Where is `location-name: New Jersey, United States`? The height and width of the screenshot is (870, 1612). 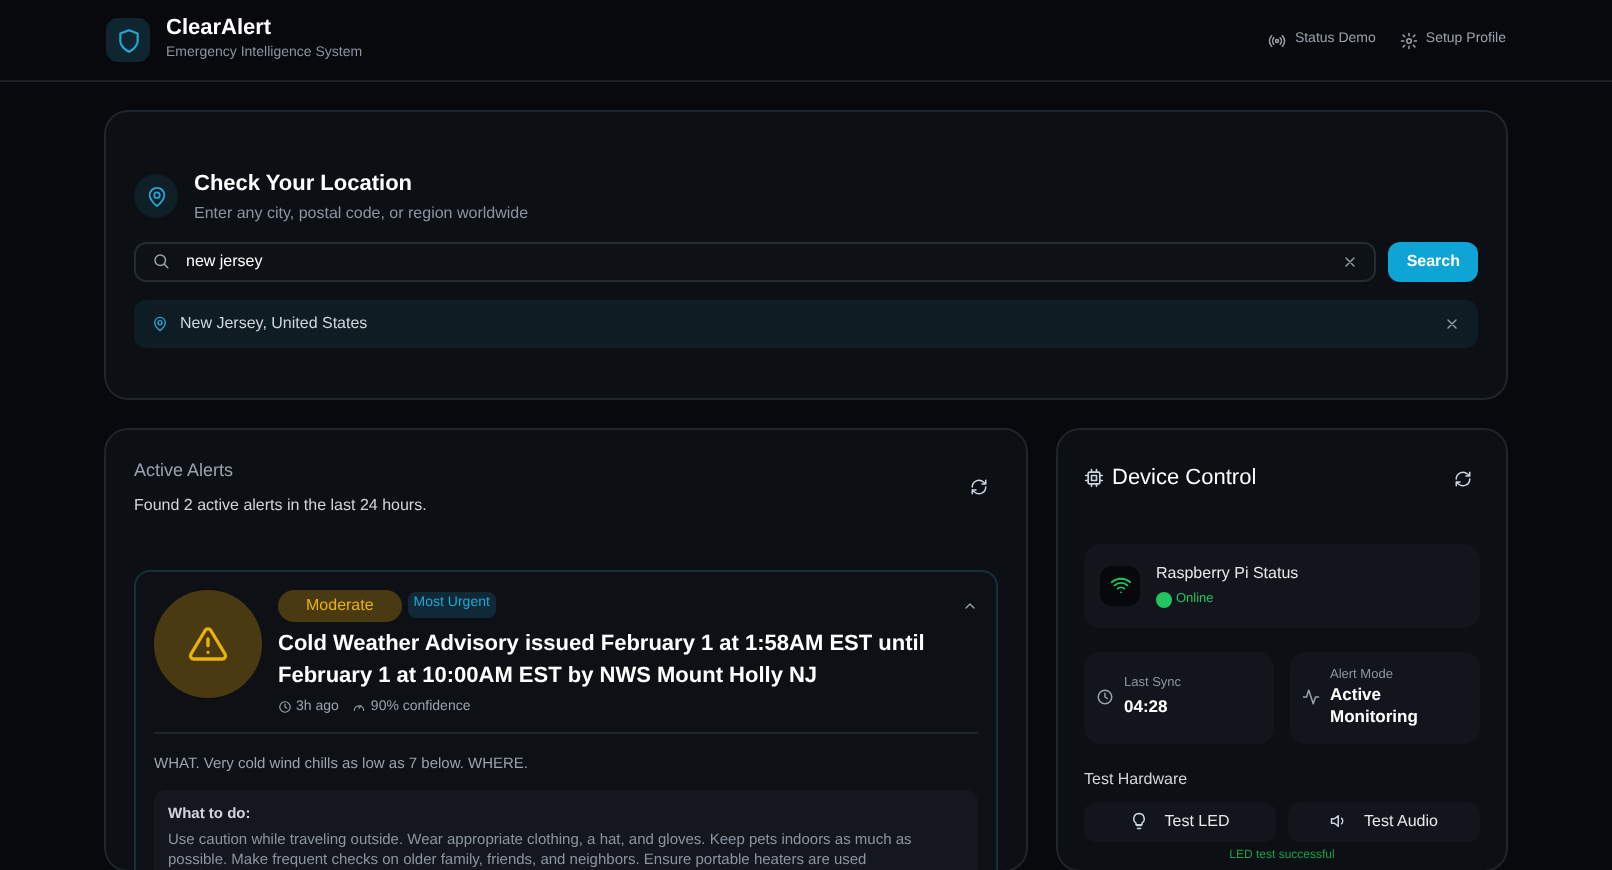
location-name: New Jersey, United States is located at coordinates (275, 323).